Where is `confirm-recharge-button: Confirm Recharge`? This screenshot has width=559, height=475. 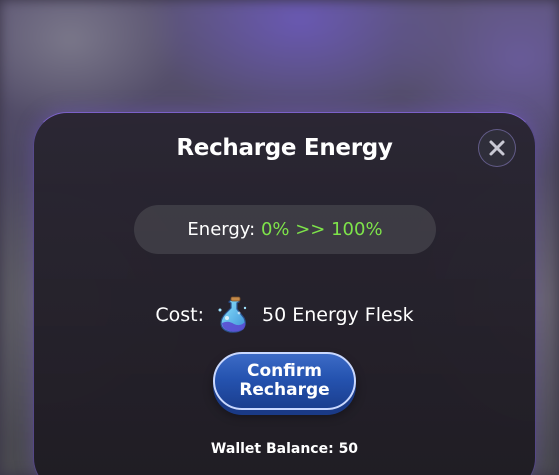 confirm-recharge-button: Confirm Recharge is located at coordinates (284, 381).